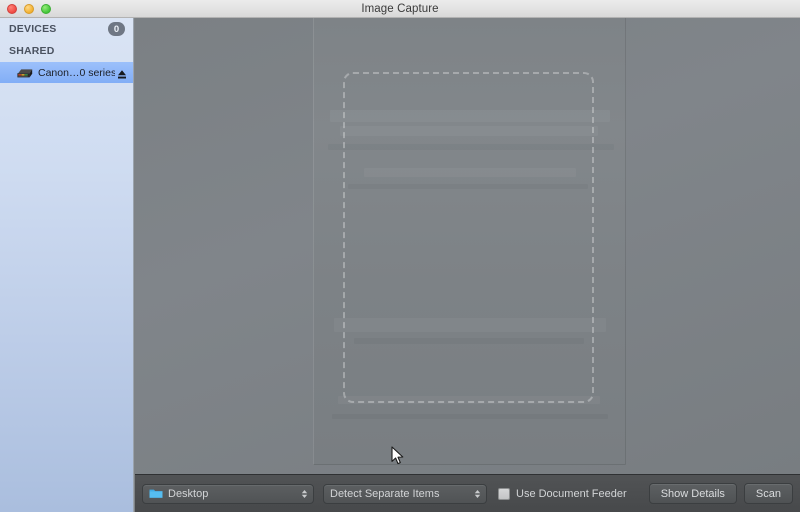  What do you see at coordinates (156, 493) in the screenshot?
I see `folder-icon` at bounding box center [156, 493].